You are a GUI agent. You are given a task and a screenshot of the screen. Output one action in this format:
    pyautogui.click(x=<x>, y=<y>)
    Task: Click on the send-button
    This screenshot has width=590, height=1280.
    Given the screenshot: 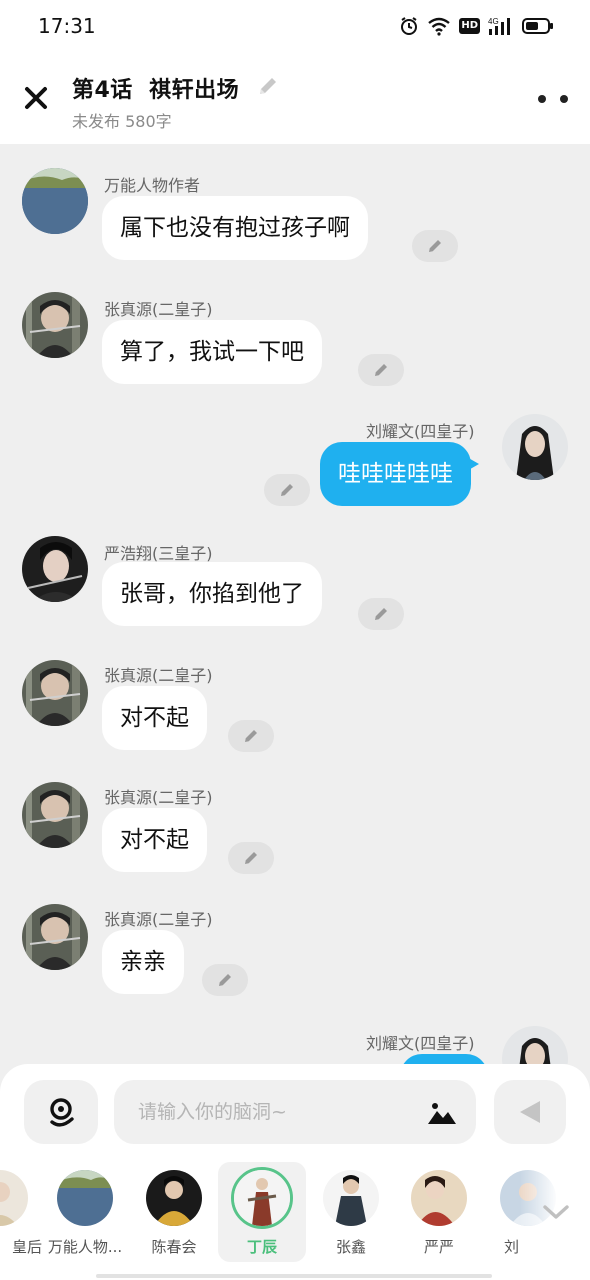 What is the action you would take?
    pyautogui.click(x=530, y=1112)
    